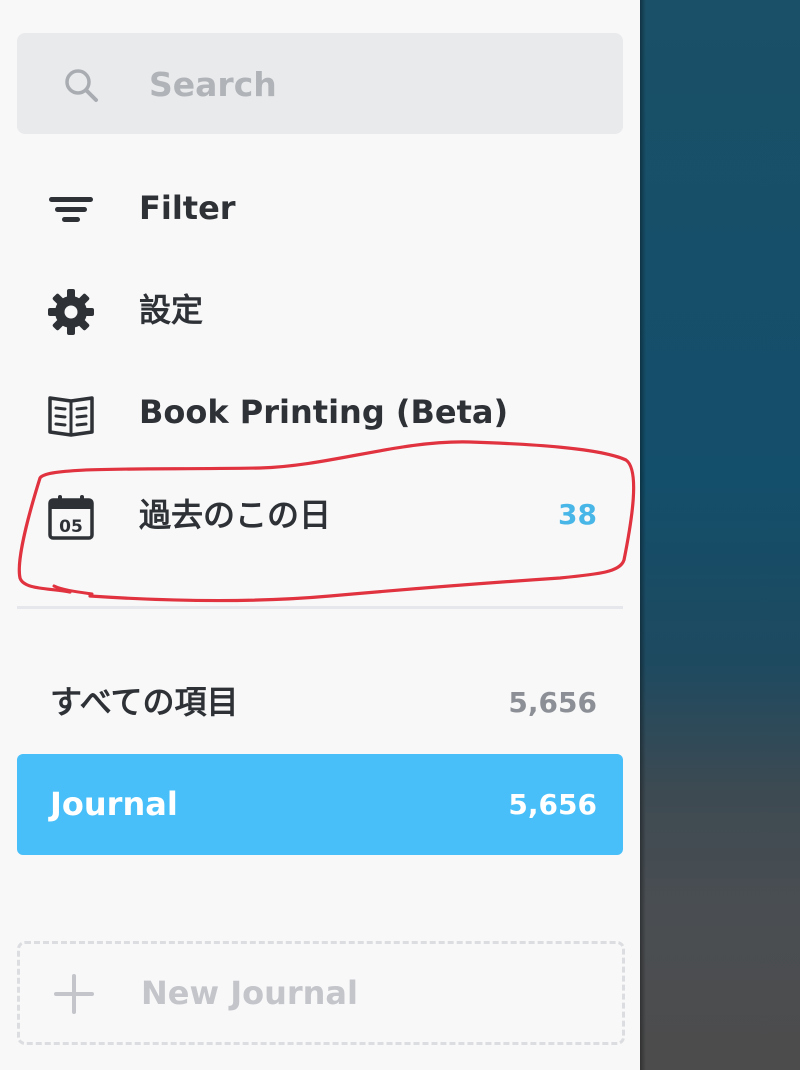  What do you see at coordinates (324, 412) in the screenshot?
I see `menu-item-label: Book Printing (Beta)` at bounding box center [324, 412].